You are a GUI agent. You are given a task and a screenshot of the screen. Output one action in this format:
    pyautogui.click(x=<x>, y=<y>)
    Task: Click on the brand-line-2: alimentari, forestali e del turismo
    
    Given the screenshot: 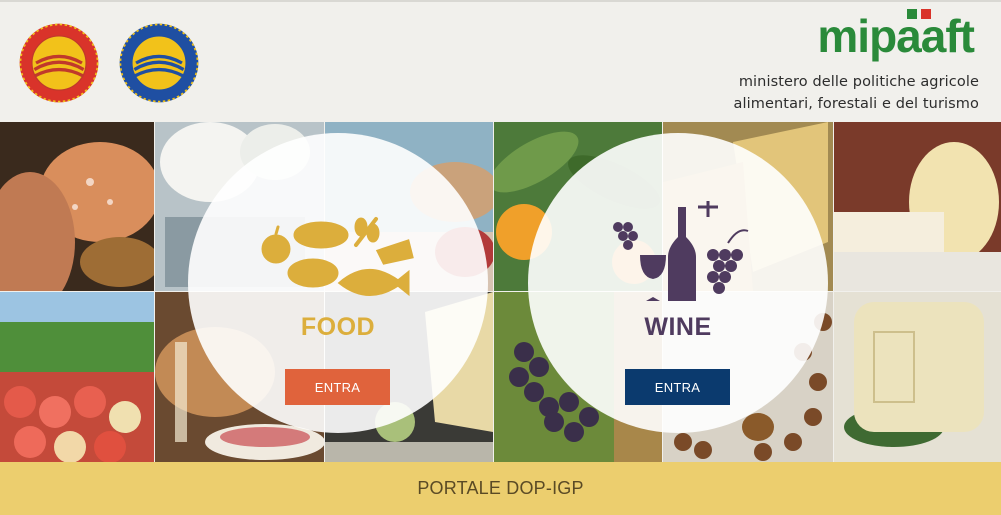 What is the action you would take?
    pyautogui.click(x=856, y=104)
    